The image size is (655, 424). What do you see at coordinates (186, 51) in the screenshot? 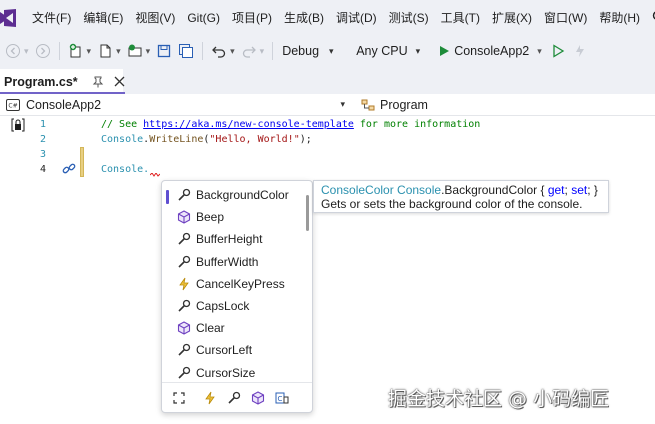
I see `save-all-icon` at bounding box center [186, 51].